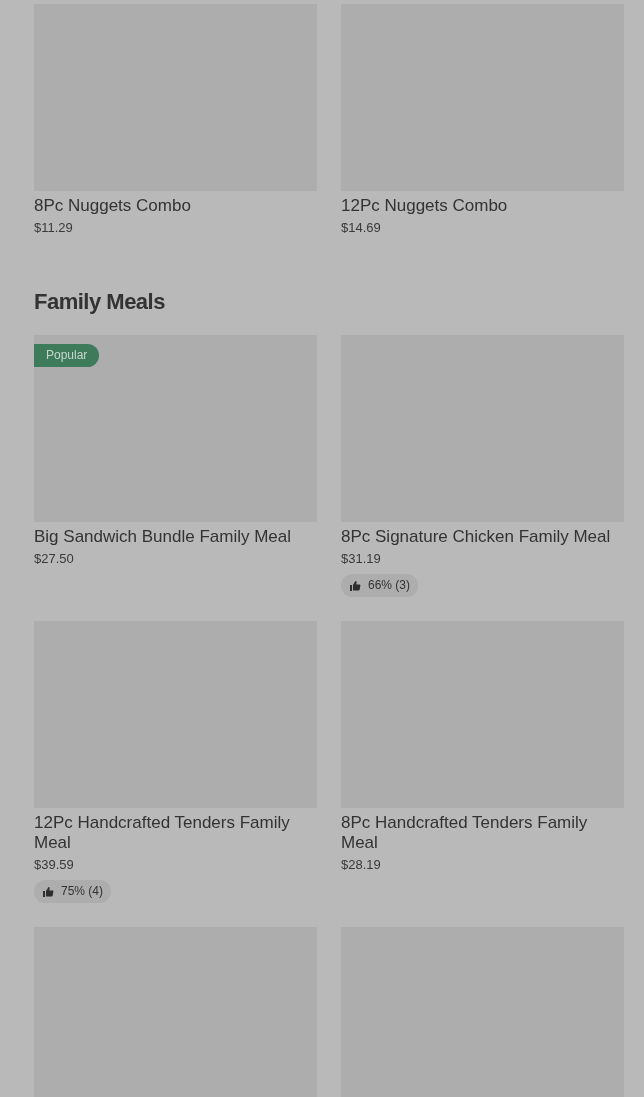 Image resolution: width=644 pixels, height=1097 pixels. I want to click on rating-text: 75% (4), so click(82, 891).